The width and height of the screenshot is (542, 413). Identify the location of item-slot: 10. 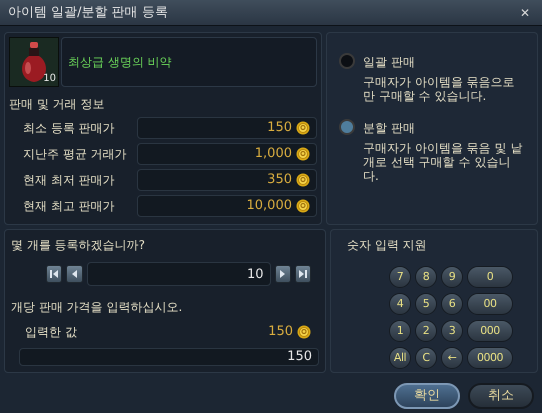
(34, 62).